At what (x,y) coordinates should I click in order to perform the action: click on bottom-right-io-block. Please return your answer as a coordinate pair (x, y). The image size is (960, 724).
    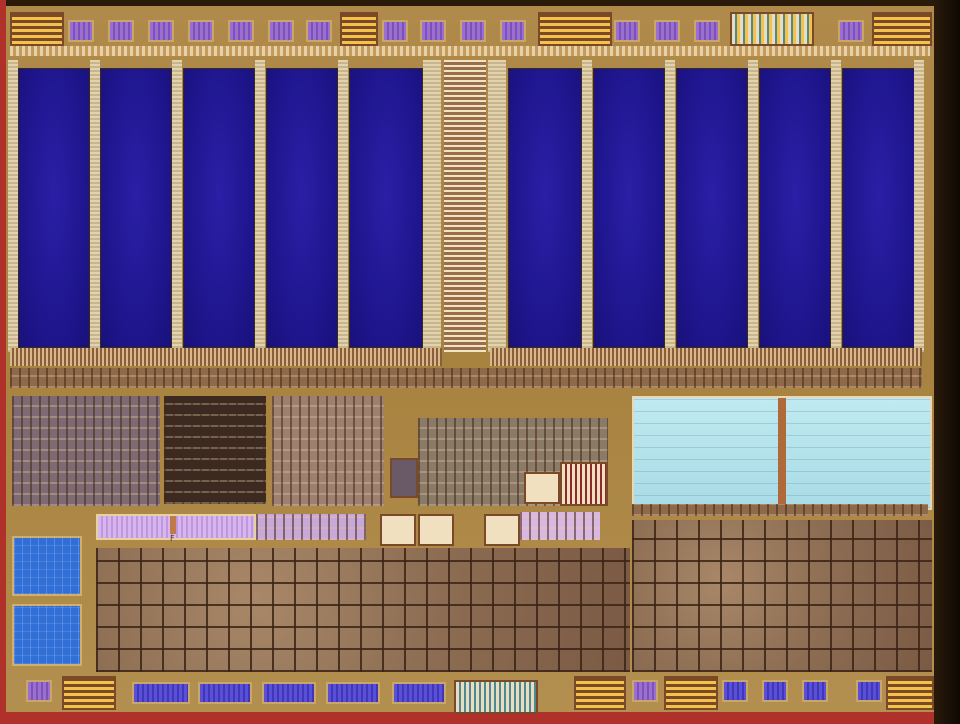
    Looking at the image, I should click on (910, 693).